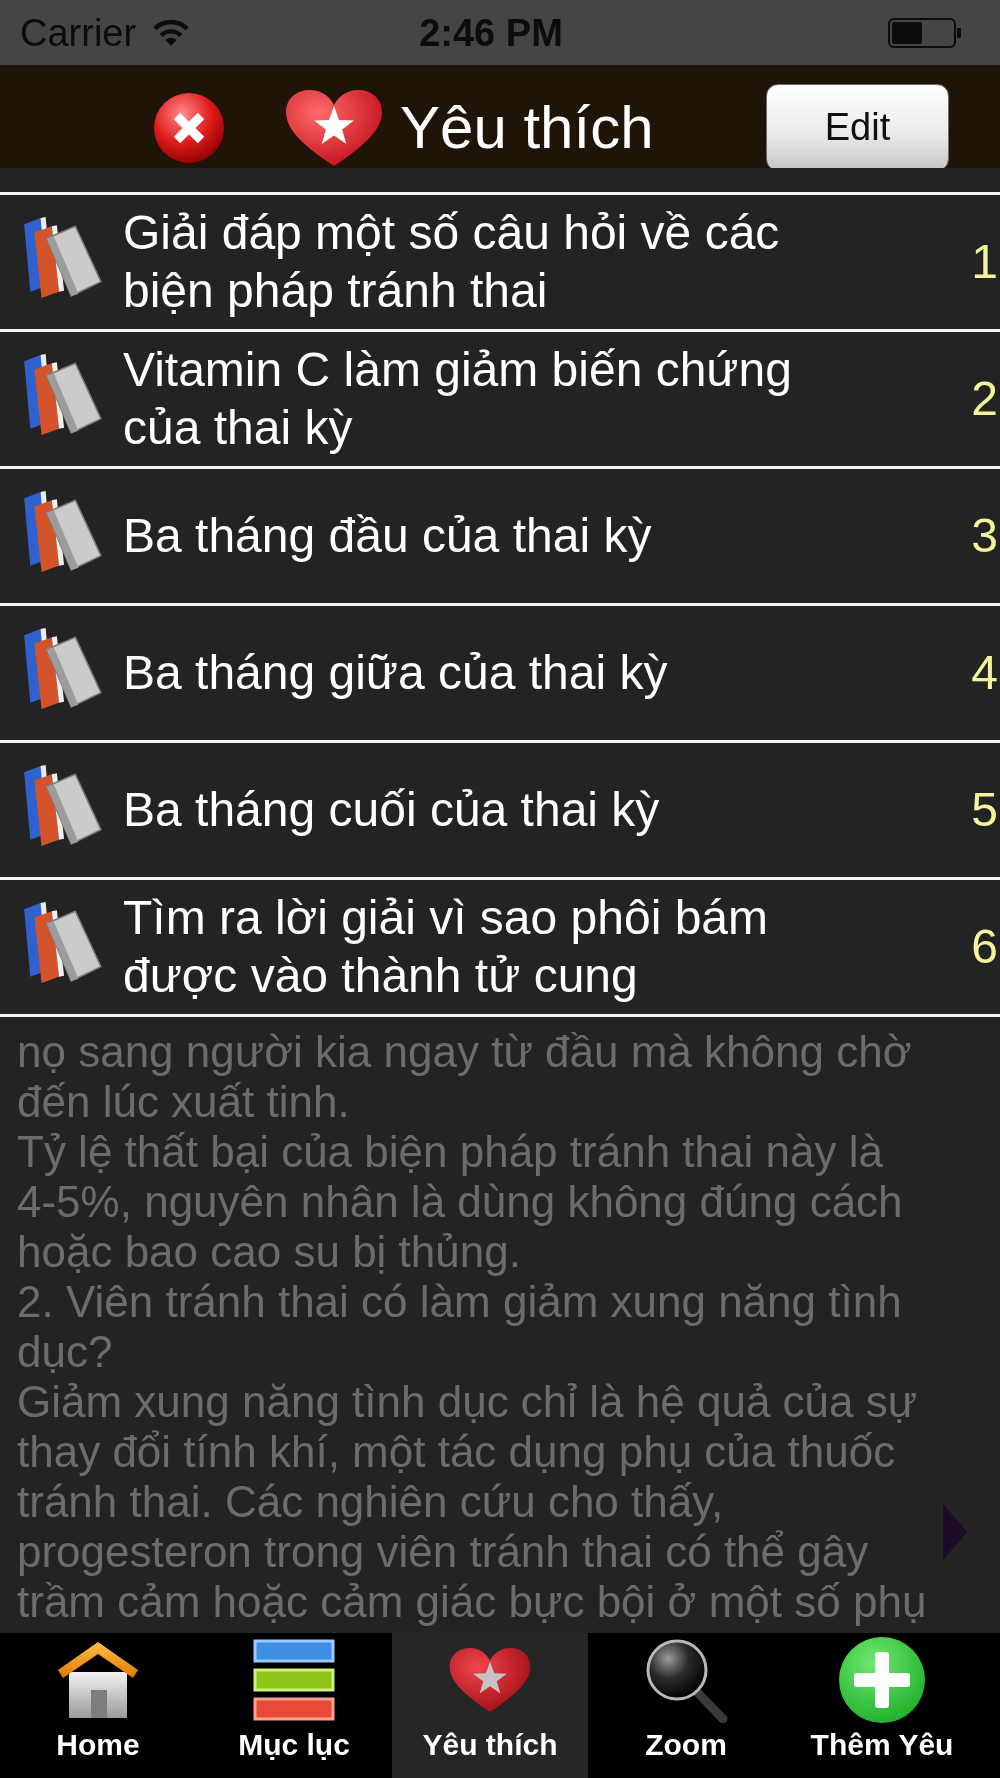  I want to click on favorite-title: Ba tháng cuối của thai kỳ, so click(392, 810).